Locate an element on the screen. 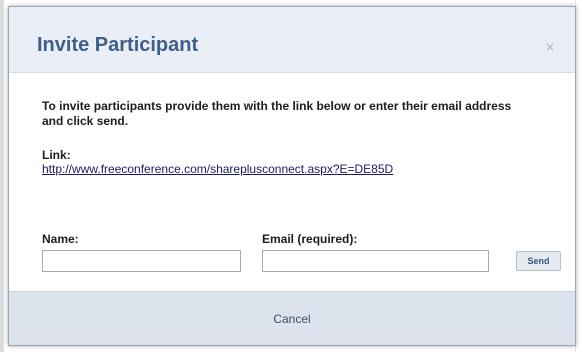 The image size is (584, 352). send-button: Send is located at coordinates (538, 261).